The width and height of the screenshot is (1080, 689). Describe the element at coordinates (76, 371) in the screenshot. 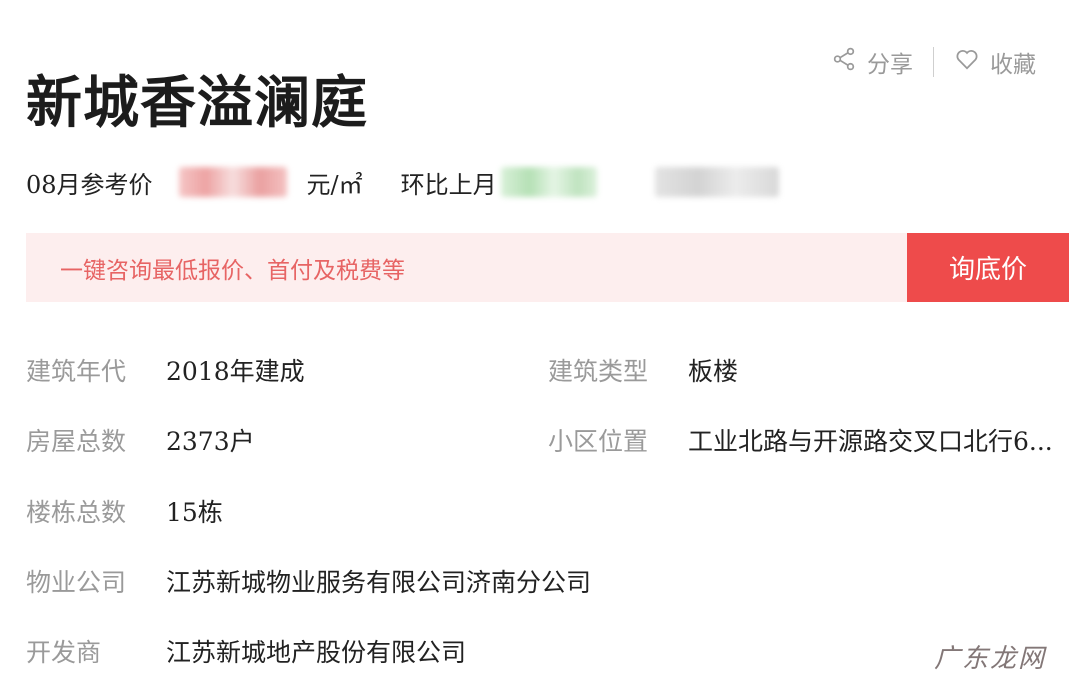

I see `info-label: 建筑年代` at that location.